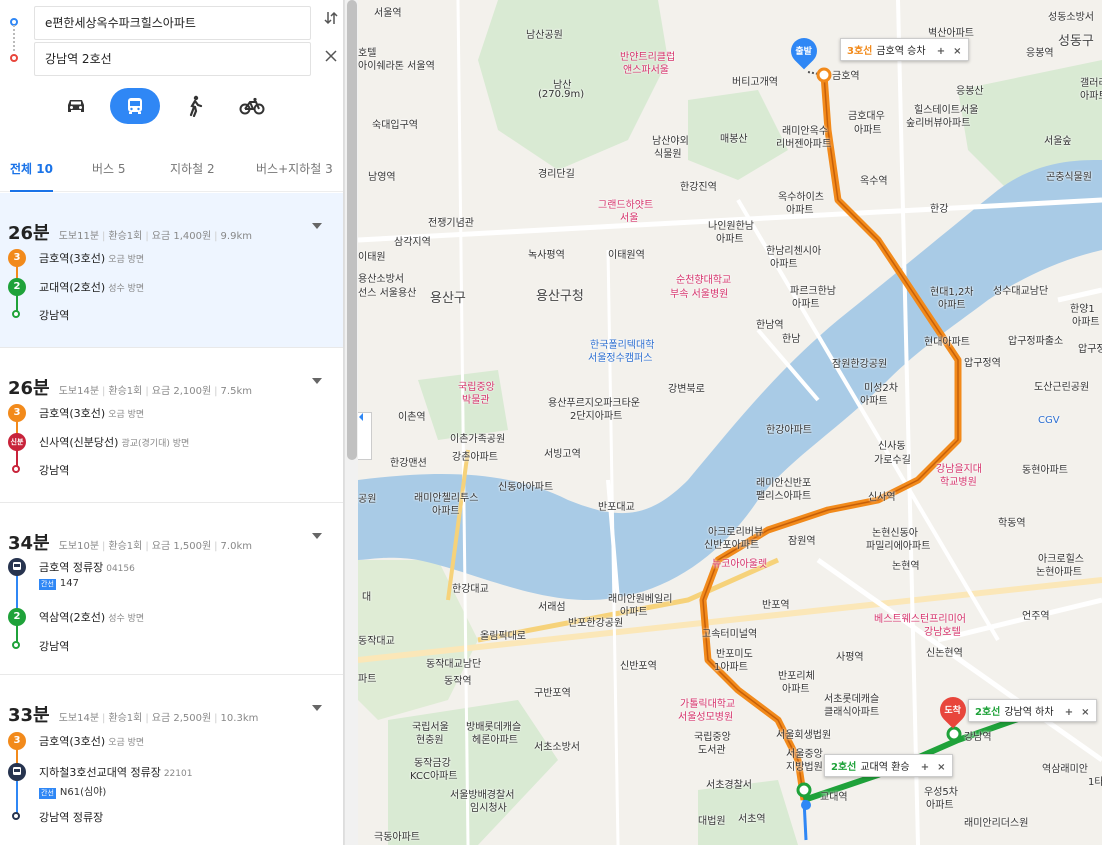  I want to click on swap-vertical-icon, so click(331, 21).